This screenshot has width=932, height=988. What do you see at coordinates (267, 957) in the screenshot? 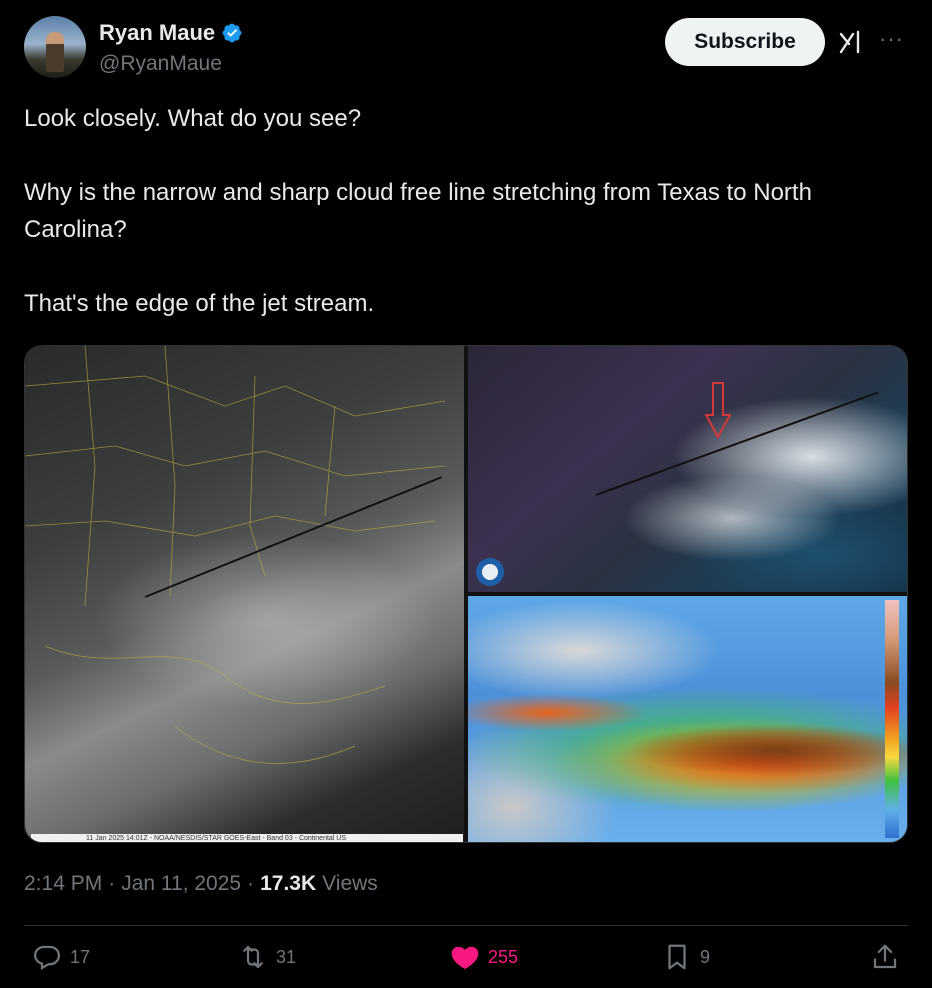
I see `repost-button: 31` at bounding box center [267, 957].